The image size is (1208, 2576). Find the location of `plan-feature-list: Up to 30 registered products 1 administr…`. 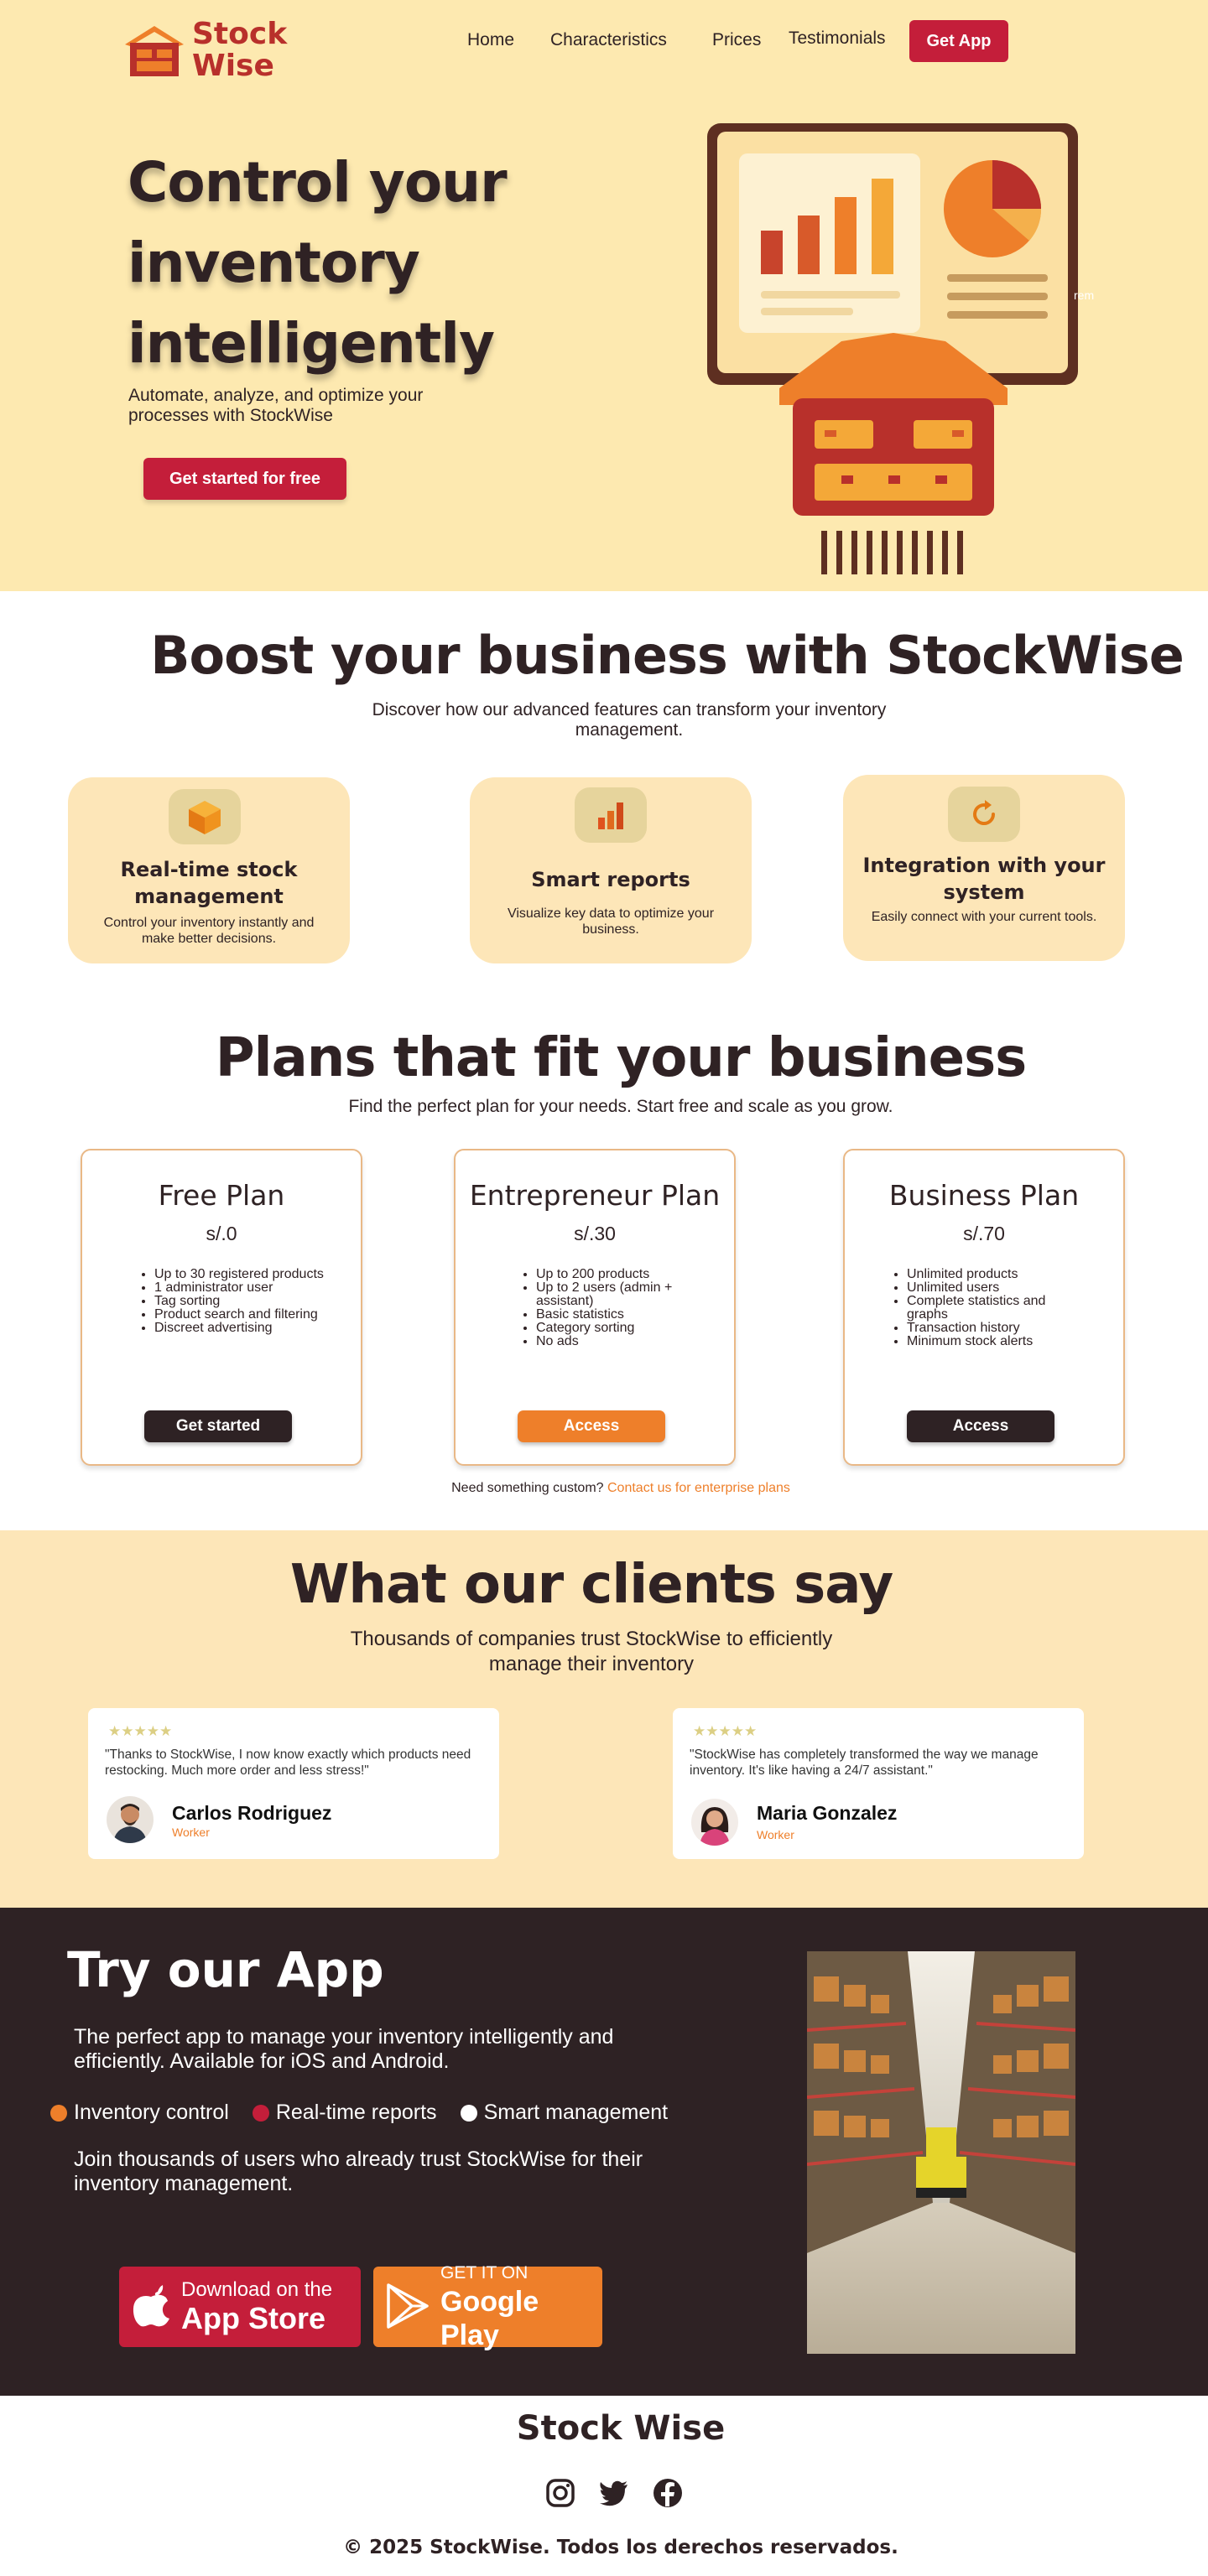

plan-feature-list: Up to 30 registered products 1 administr… is located at coordinates (235, 1301).